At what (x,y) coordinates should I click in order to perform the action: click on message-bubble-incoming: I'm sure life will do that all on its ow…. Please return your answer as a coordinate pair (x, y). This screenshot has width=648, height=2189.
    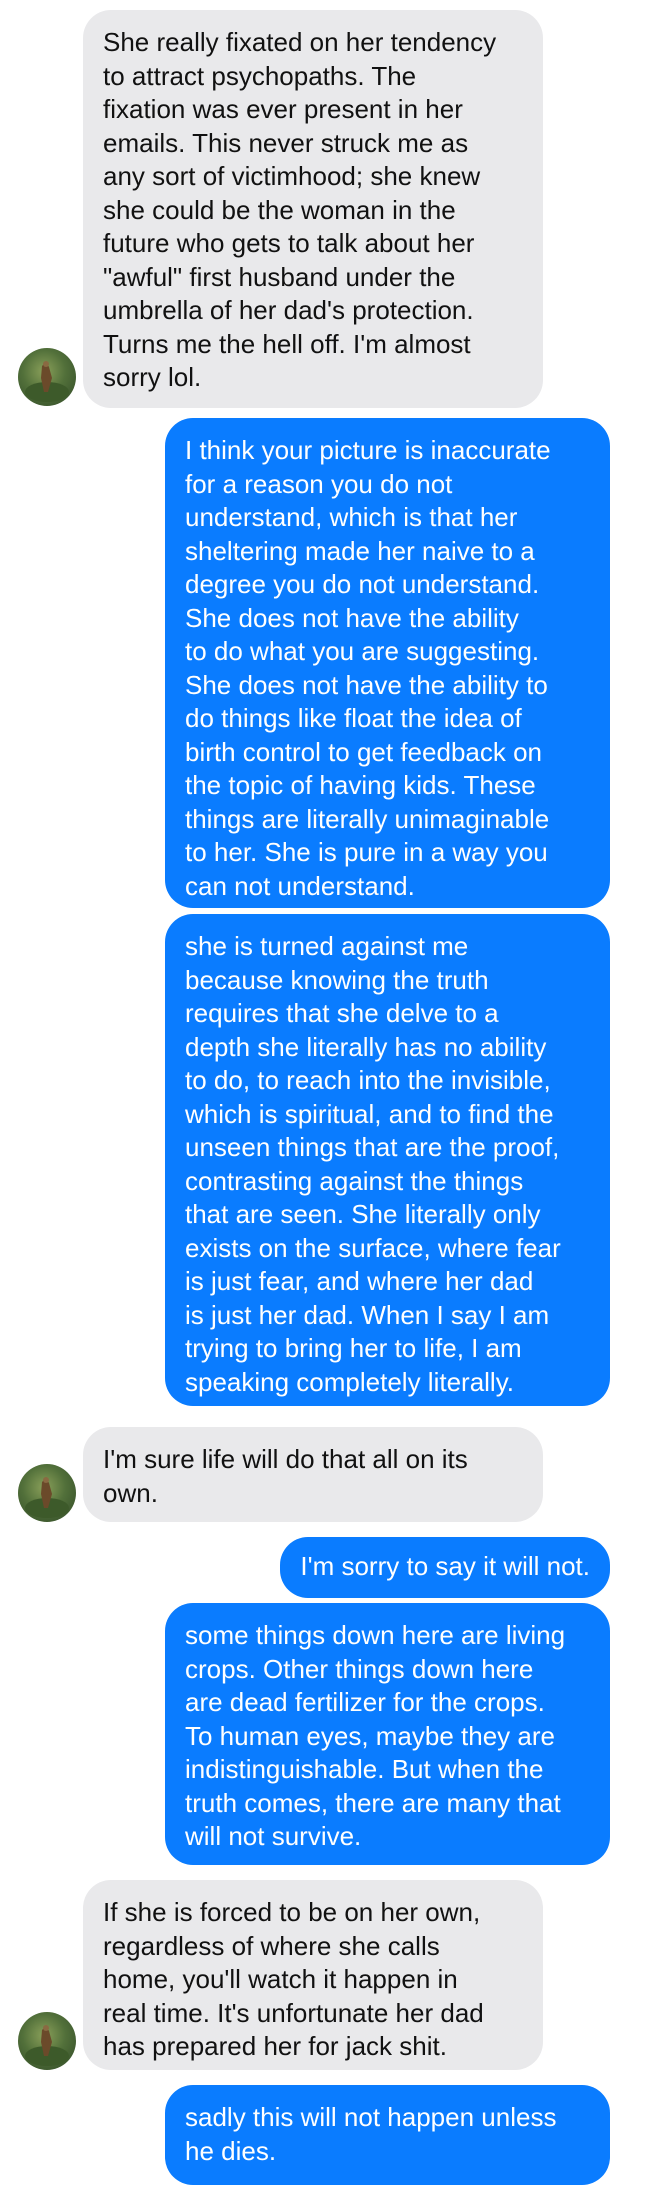
    Looking at the image, I should click on (313, 1474).